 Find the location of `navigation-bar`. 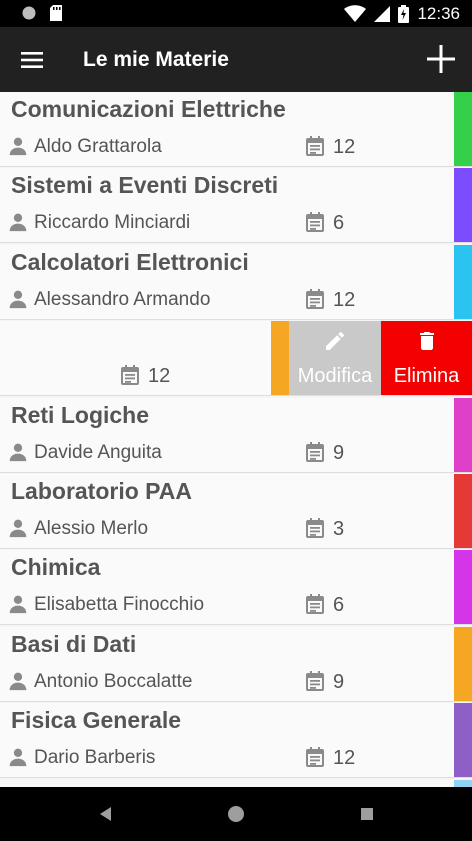

navigation-bar is located at coordinates (236, 814).